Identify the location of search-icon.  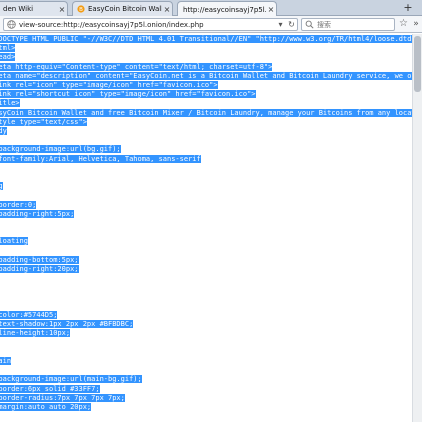
(309, 24).